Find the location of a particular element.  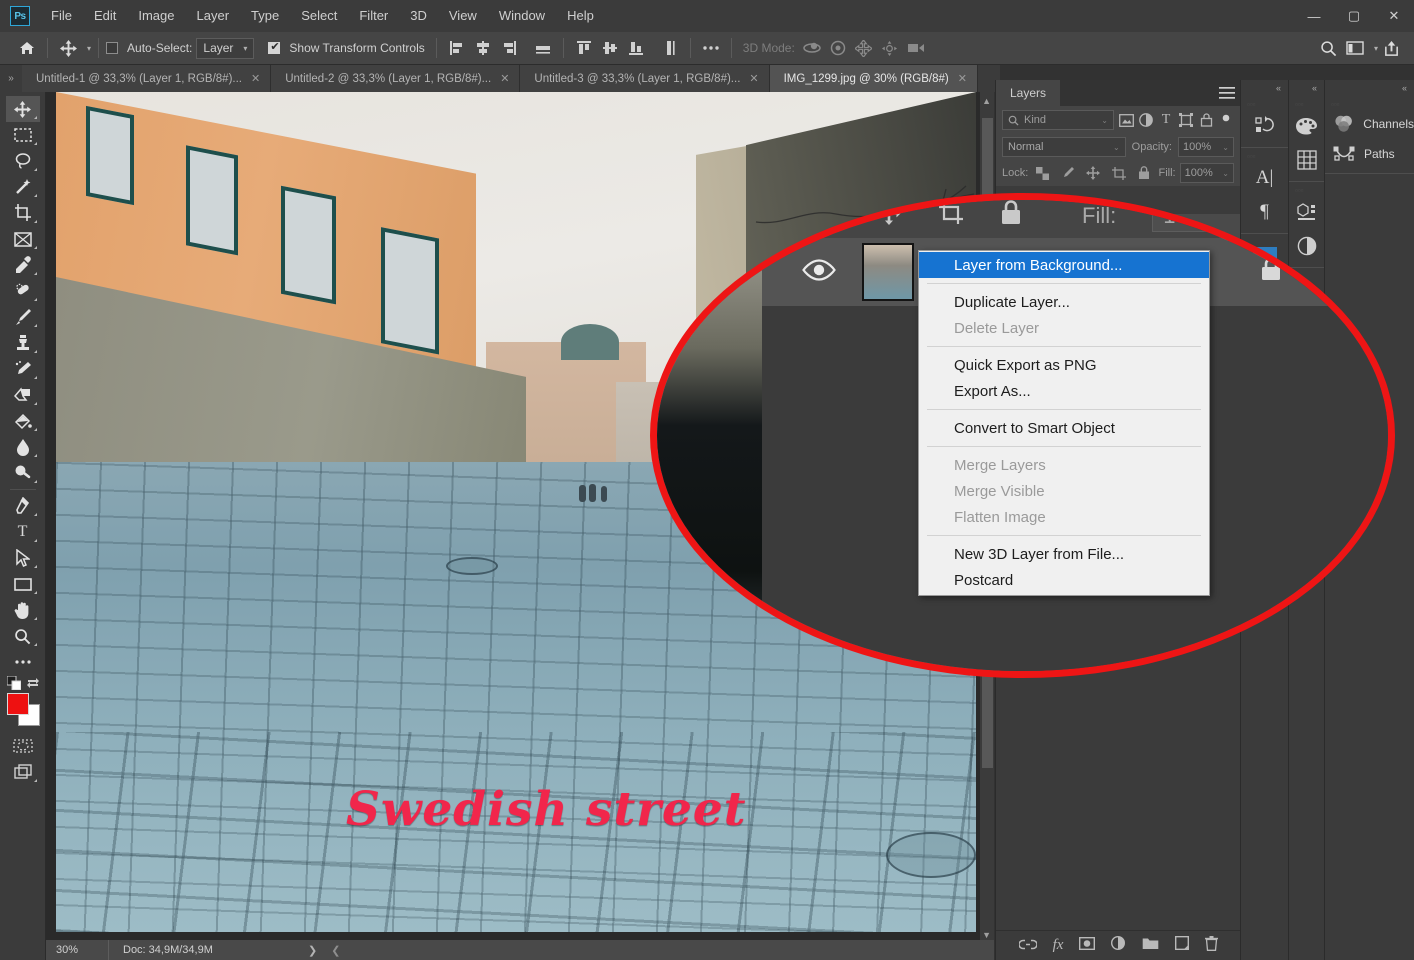

pixel-filter-icon is located at coordinates (1126, 120).